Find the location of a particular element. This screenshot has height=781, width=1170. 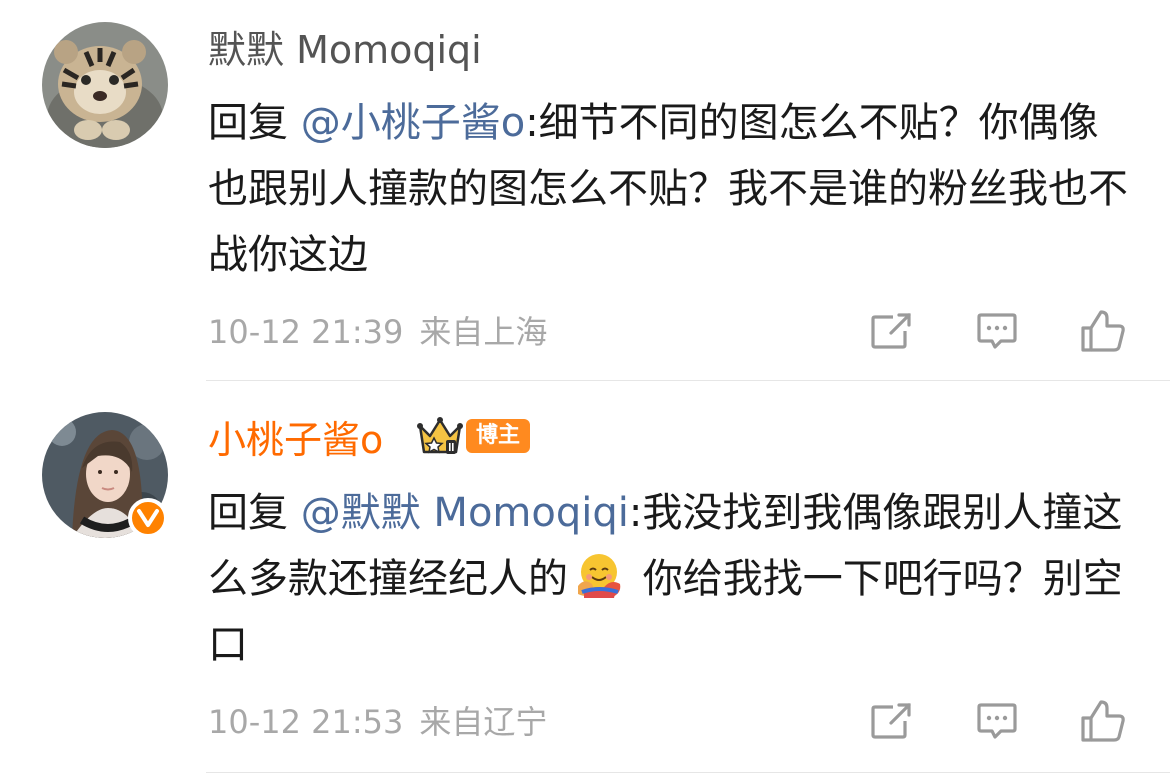

mention-link: @默默 Momoqiqi is located at coordinates (465, 513).